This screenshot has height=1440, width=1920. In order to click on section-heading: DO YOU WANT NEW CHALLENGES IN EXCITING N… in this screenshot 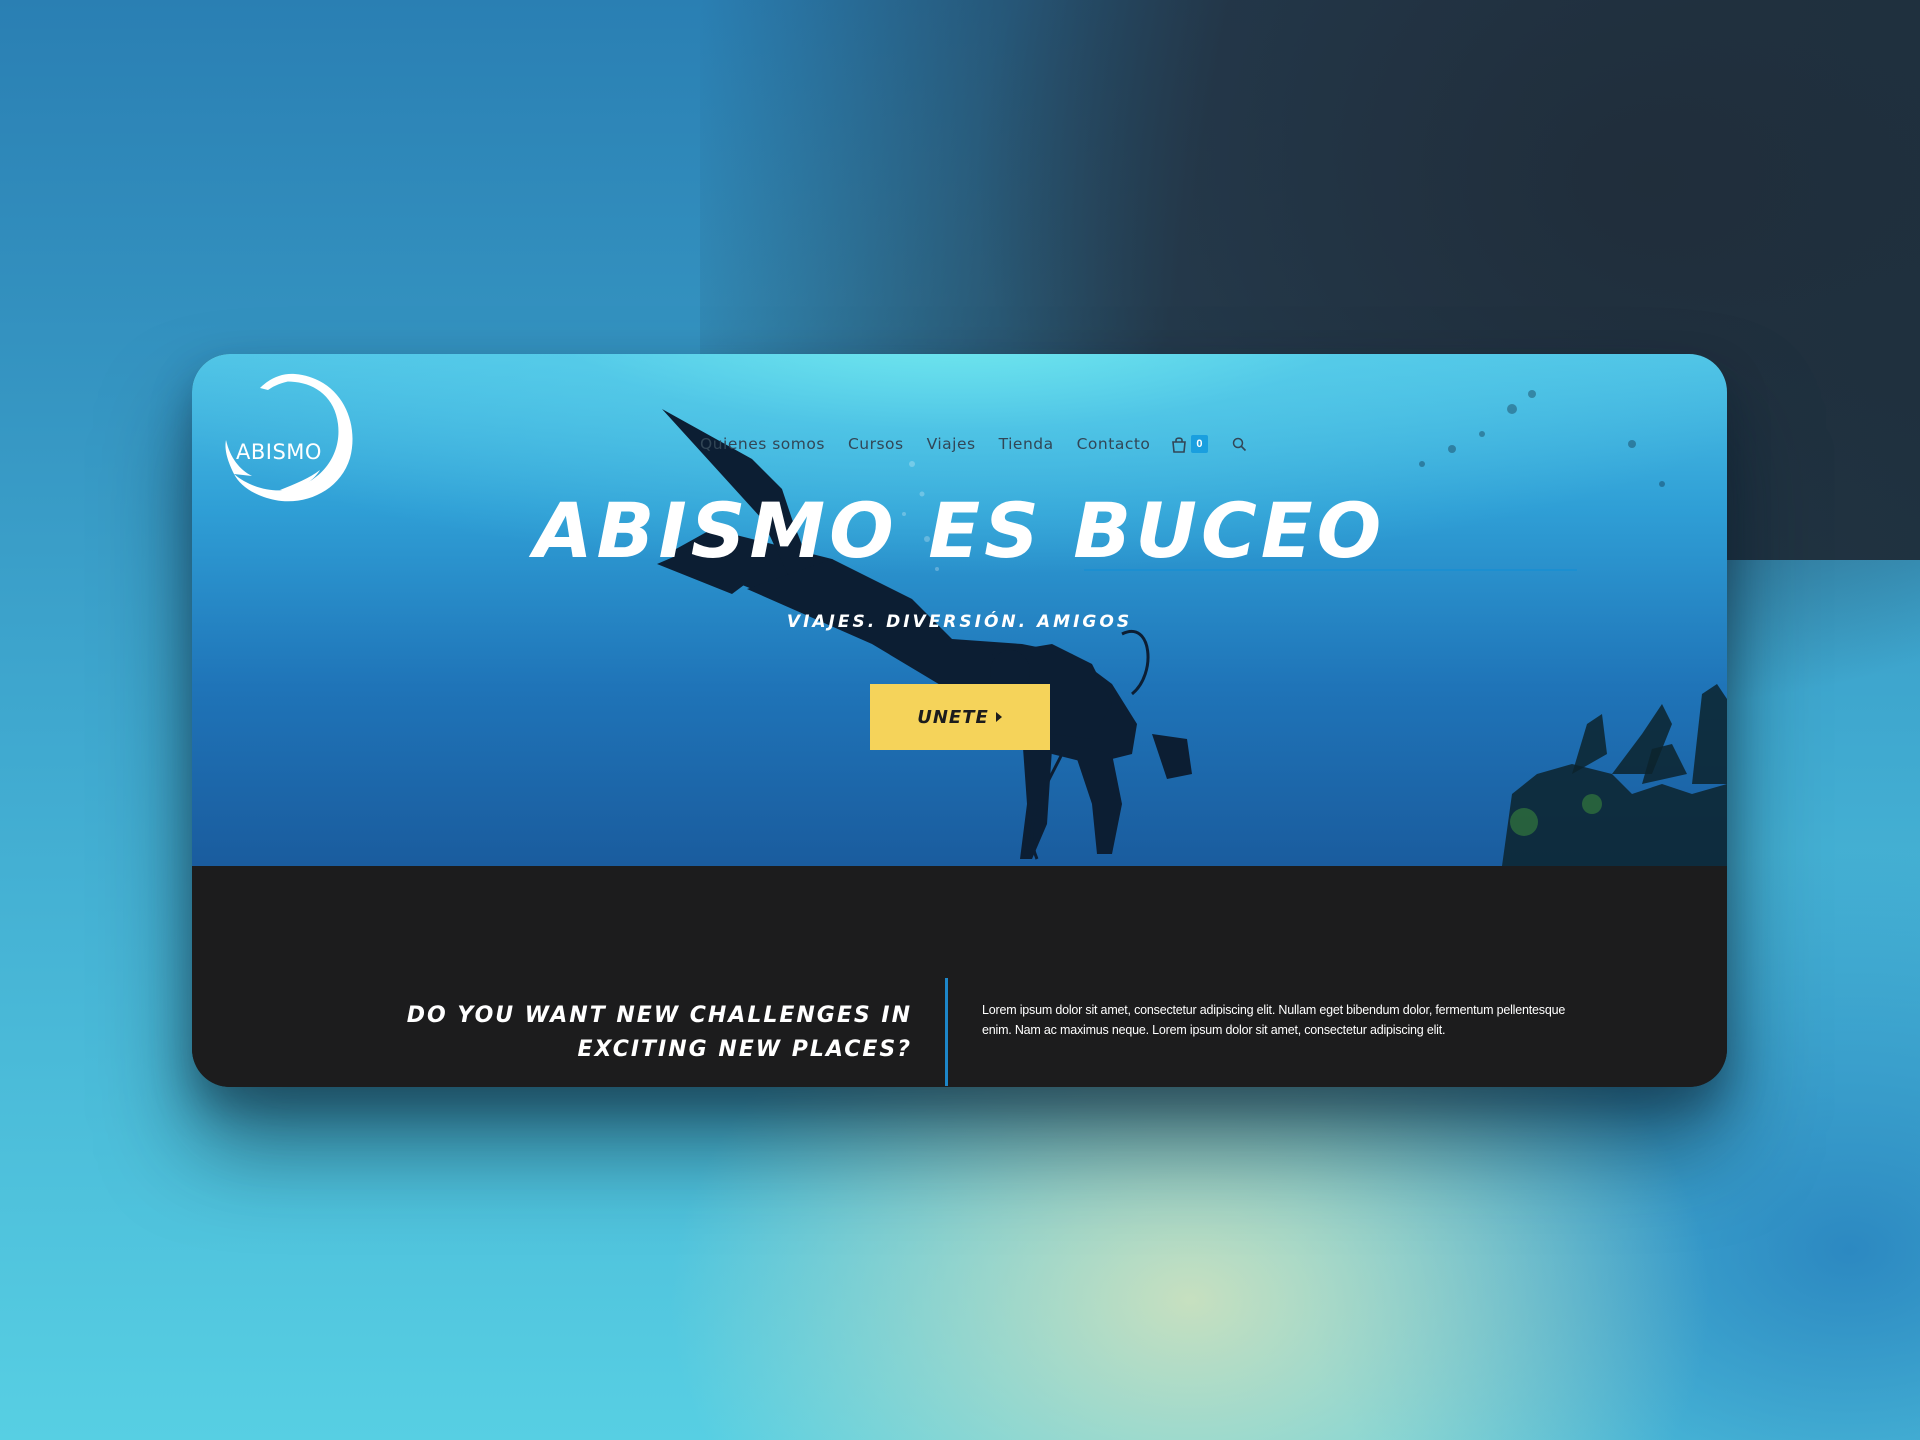, I will do `click(659, 1032)`.